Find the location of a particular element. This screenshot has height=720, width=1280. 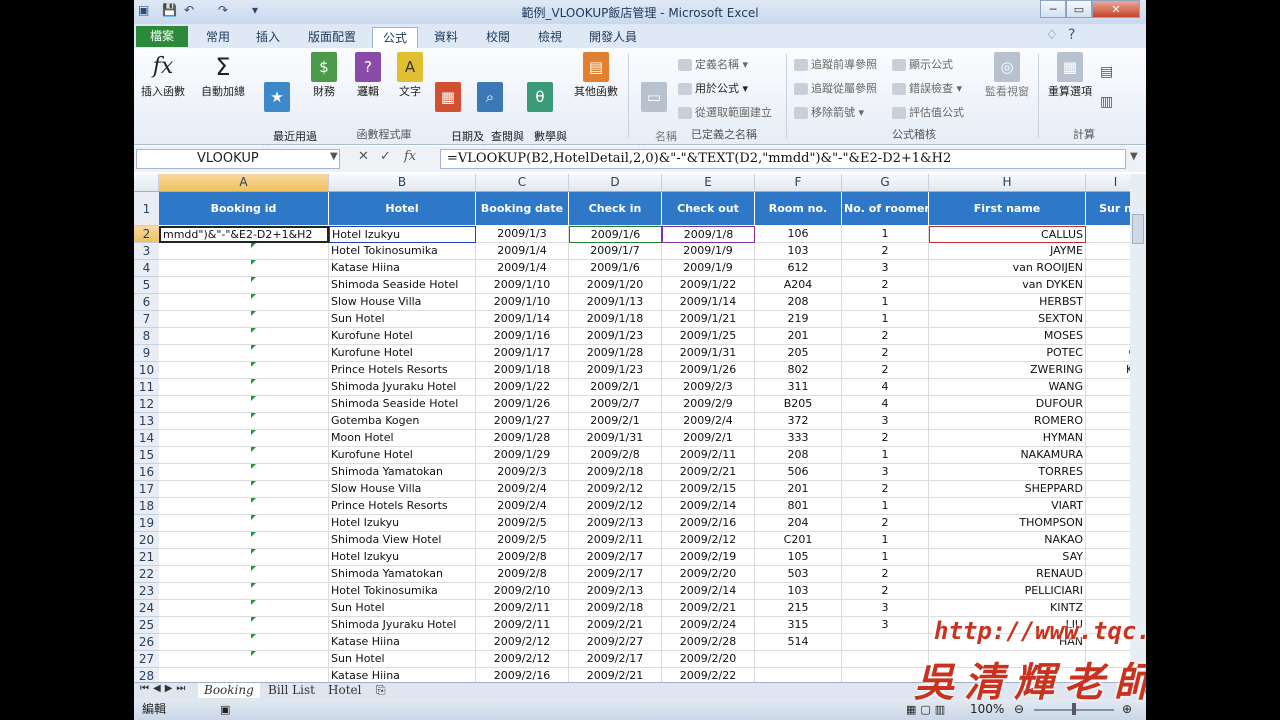

table-header-cell: No. of roomer is located at coordinates (885, 209).